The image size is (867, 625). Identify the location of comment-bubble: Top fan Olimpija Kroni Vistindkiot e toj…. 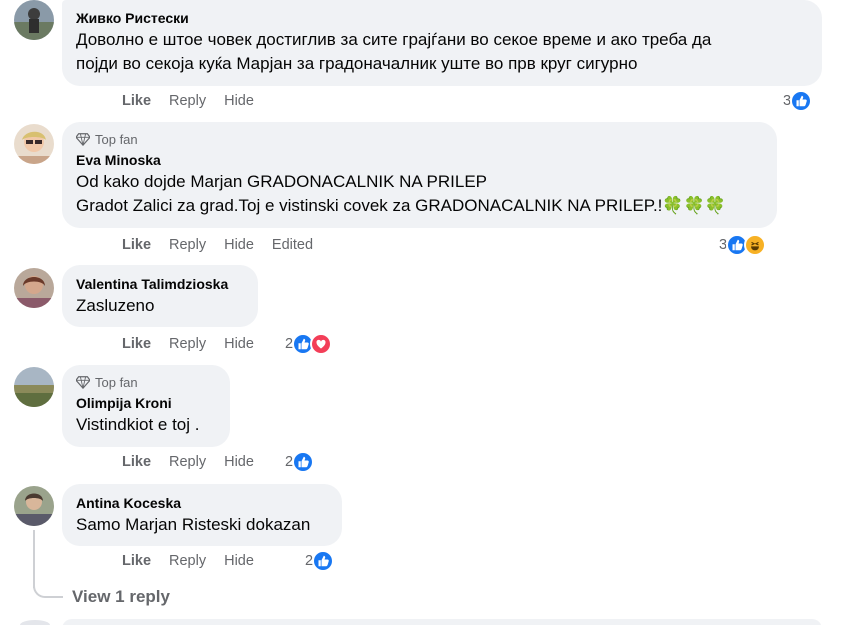
(146, 406).